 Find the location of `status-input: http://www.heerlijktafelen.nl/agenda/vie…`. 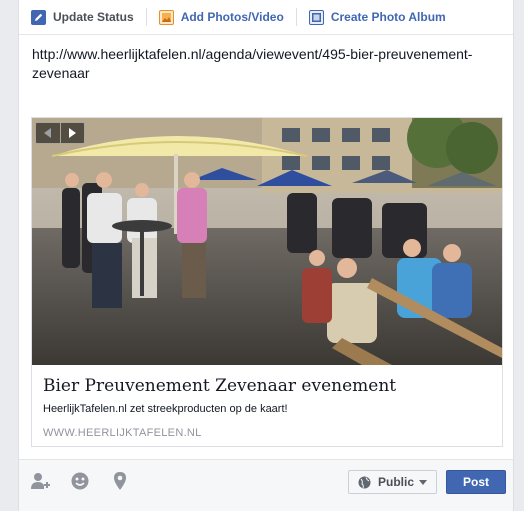

status-input: http://www.heerlijktafelen.nl/agenda/vie… is located at coordinates (267, 64).